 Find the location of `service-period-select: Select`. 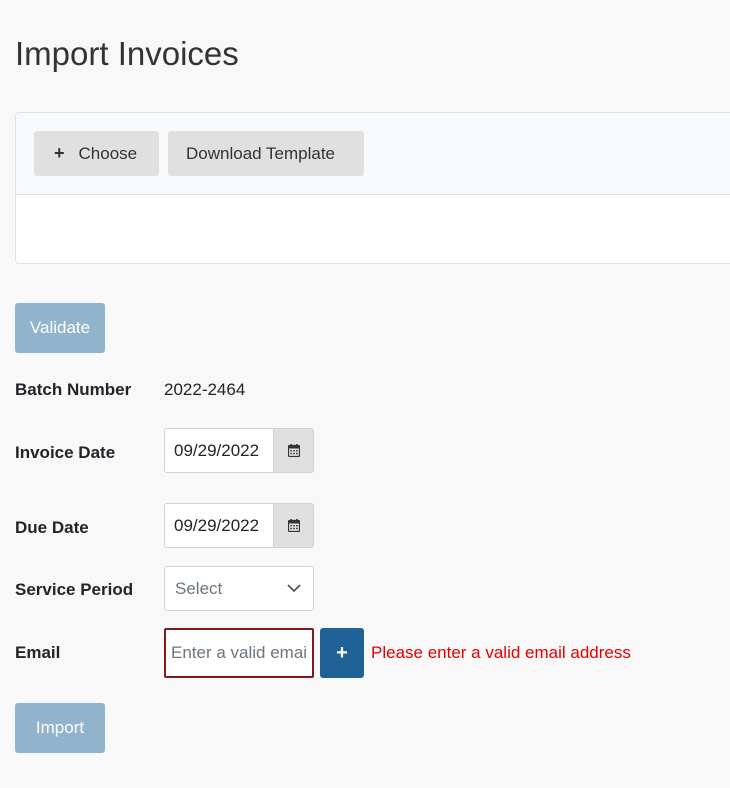

service-period-select: Select is located at coordinates (239, 588).